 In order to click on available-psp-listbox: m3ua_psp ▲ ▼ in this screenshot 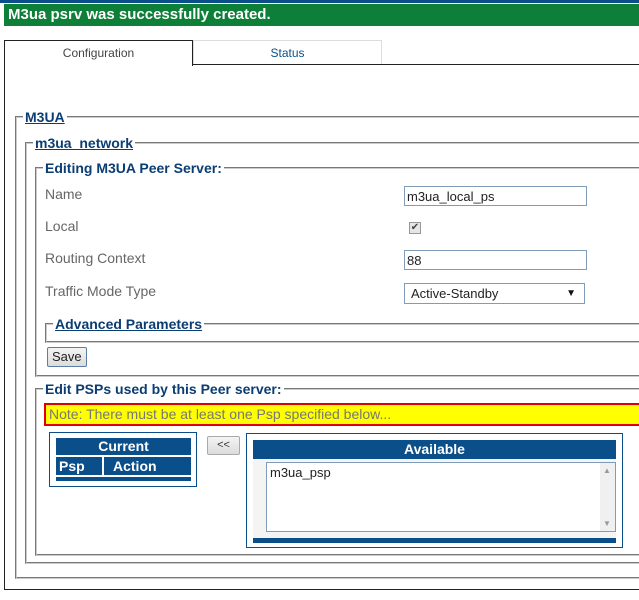, I will do `click(441, 497)`.